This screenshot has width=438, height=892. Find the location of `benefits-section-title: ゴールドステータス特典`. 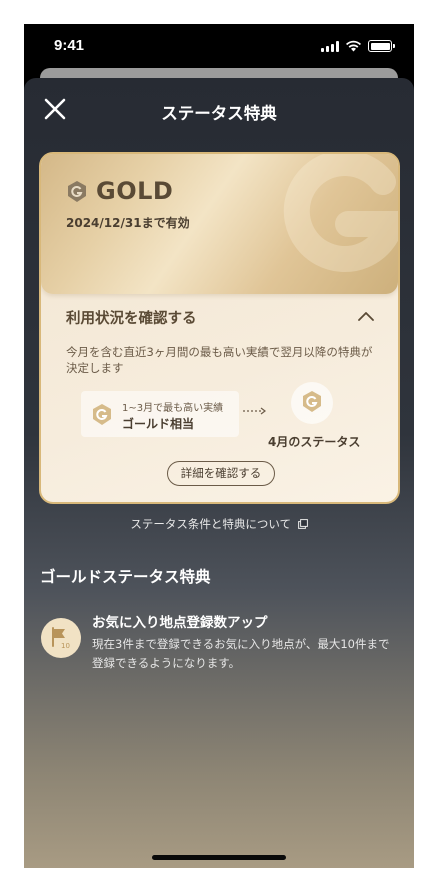

benefits-section-title: ゴールドステータス特典 is located at coordinates (125, 577).